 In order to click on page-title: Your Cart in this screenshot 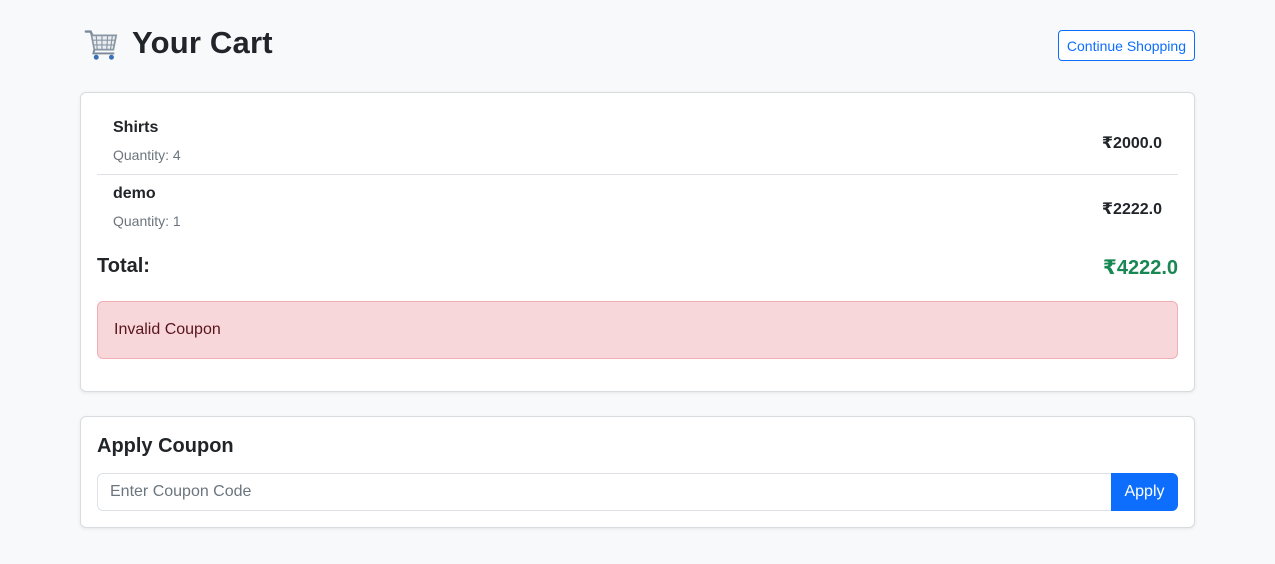, I will do `click(202, 42)`.